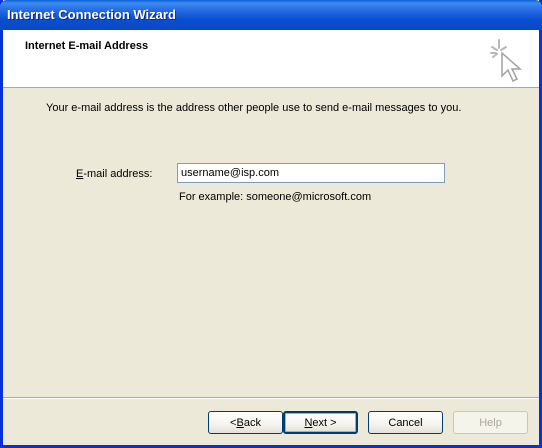 The image size is (542, 448). I want to click on email-field, so click(311, 173).